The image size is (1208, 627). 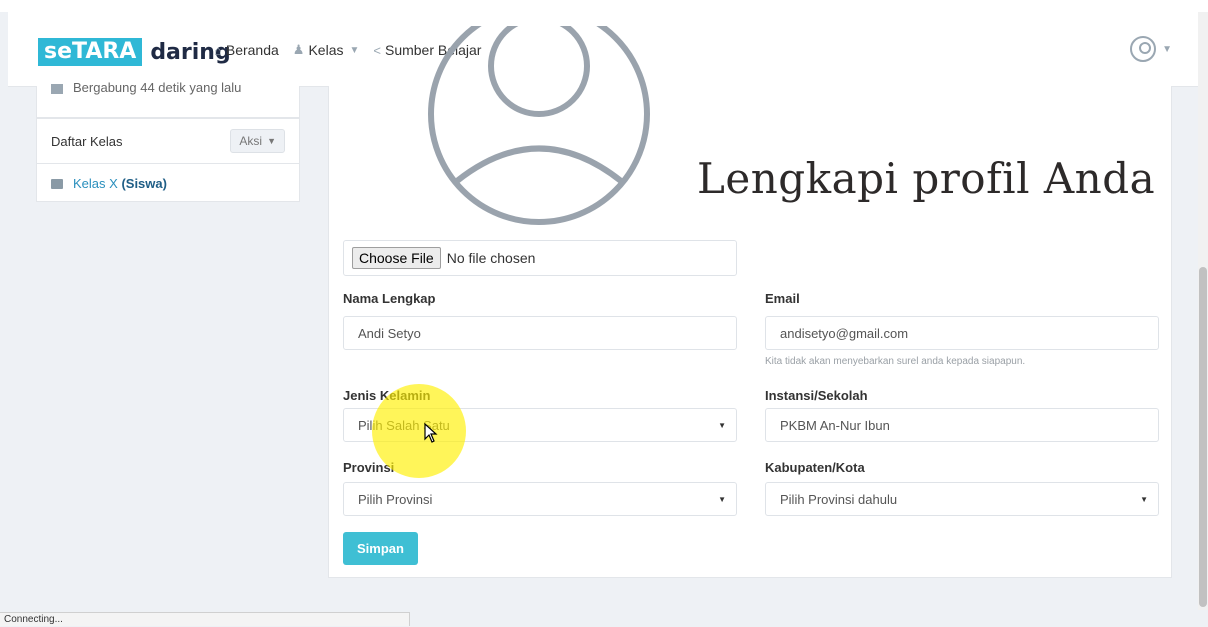 I want to click on brand-logo: seTARA daring, so click(x=134, y=52).